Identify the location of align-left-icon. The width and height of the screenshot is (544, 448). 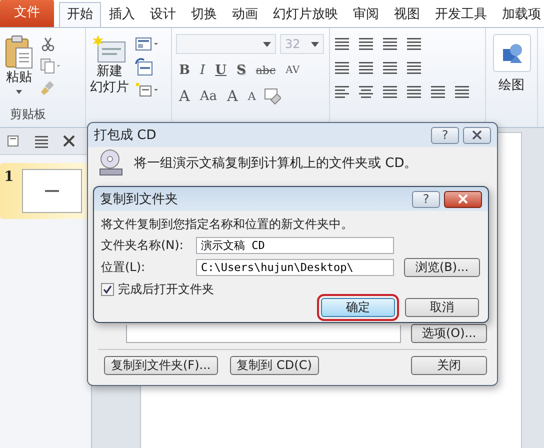
(342, 92).